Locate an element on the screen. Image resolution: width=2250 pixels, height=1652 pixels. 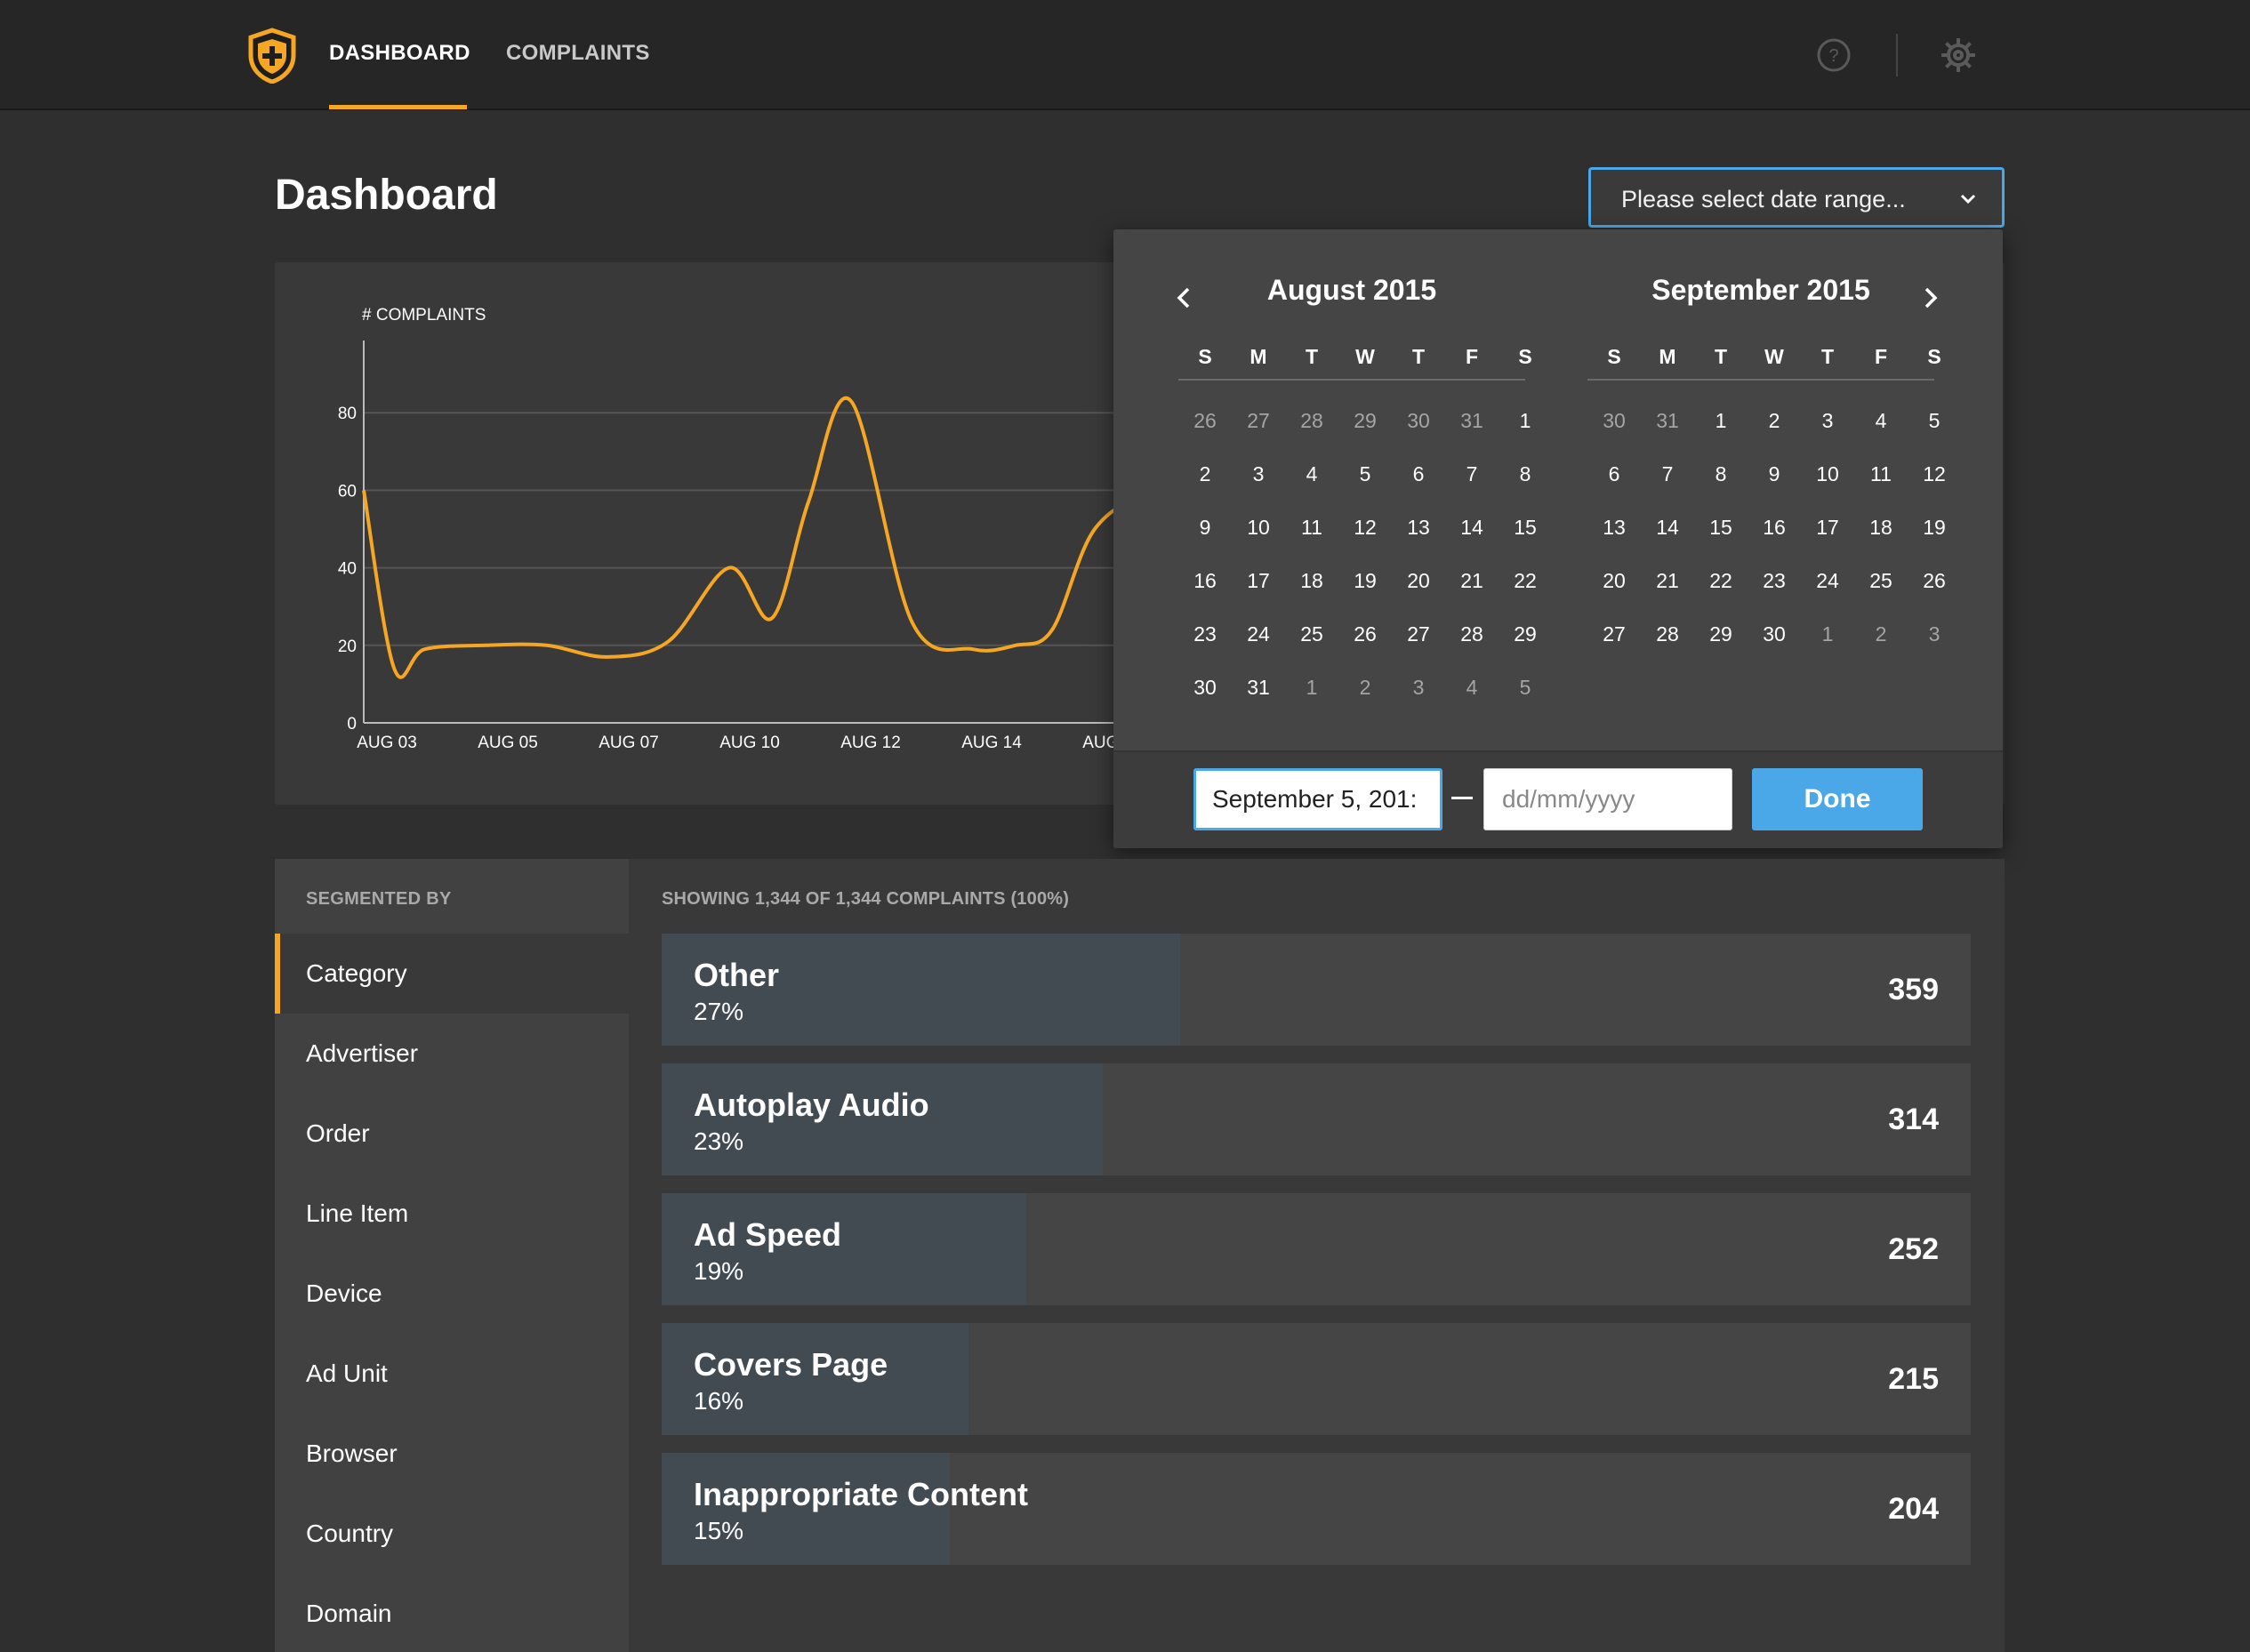
segment-item-device: Device is located at coordinates (452, 1294).